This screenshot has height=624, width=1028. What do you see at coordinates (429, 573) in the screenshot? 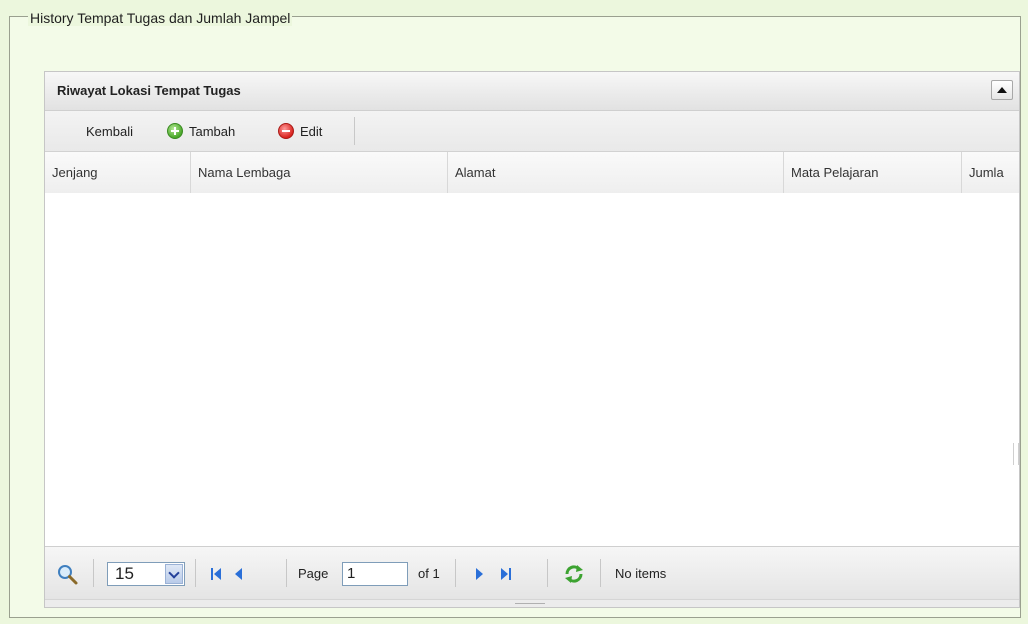
I see `page-total-label: of 1` at bounding box center [429, 573].